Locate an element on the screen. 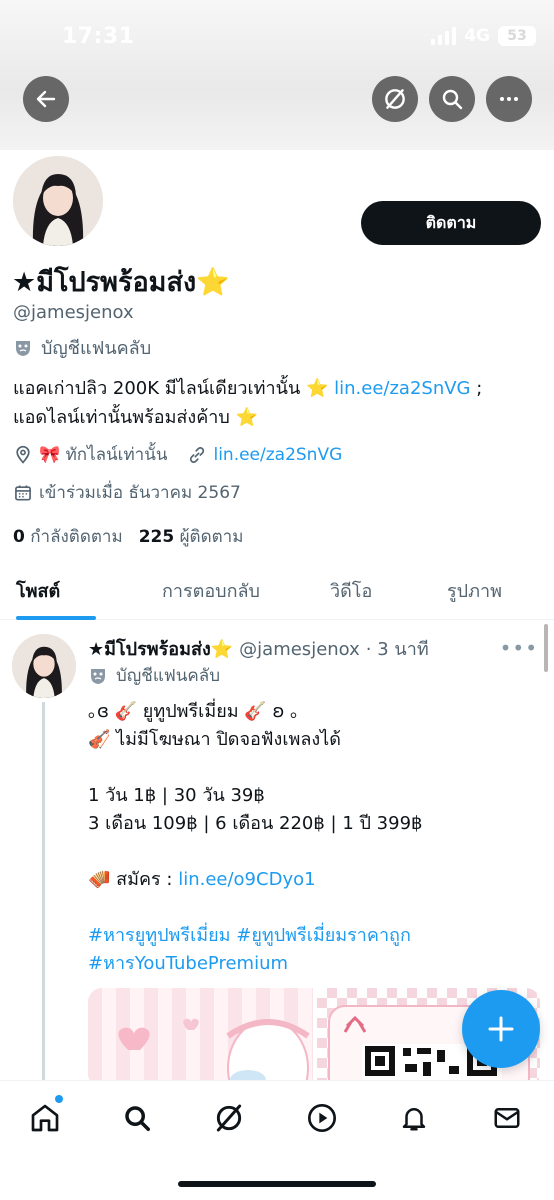  compose-button is located at coordinates (501, 1029).